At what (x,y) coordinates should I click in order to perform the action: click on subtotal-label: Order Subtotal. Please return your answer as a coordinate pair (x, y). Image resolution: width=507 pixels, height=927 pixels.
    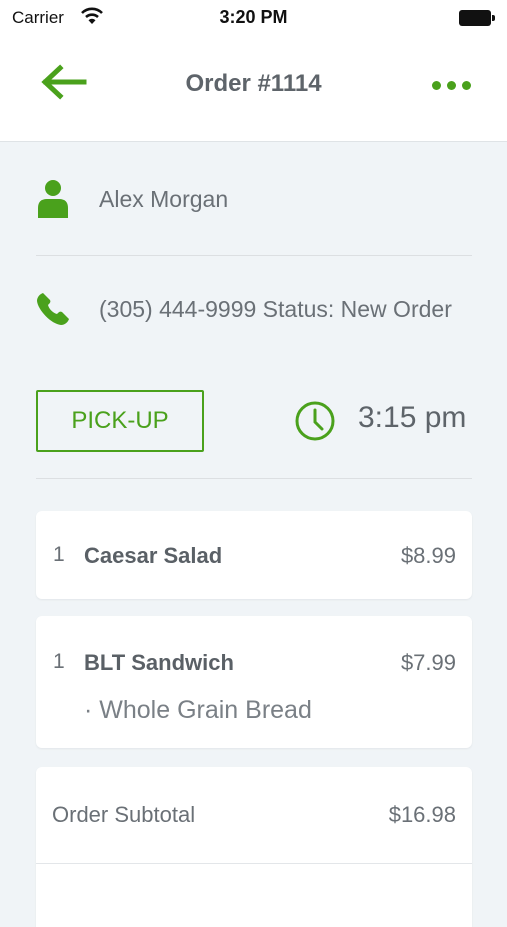
    Looking at the image, I should click on (124, 814).